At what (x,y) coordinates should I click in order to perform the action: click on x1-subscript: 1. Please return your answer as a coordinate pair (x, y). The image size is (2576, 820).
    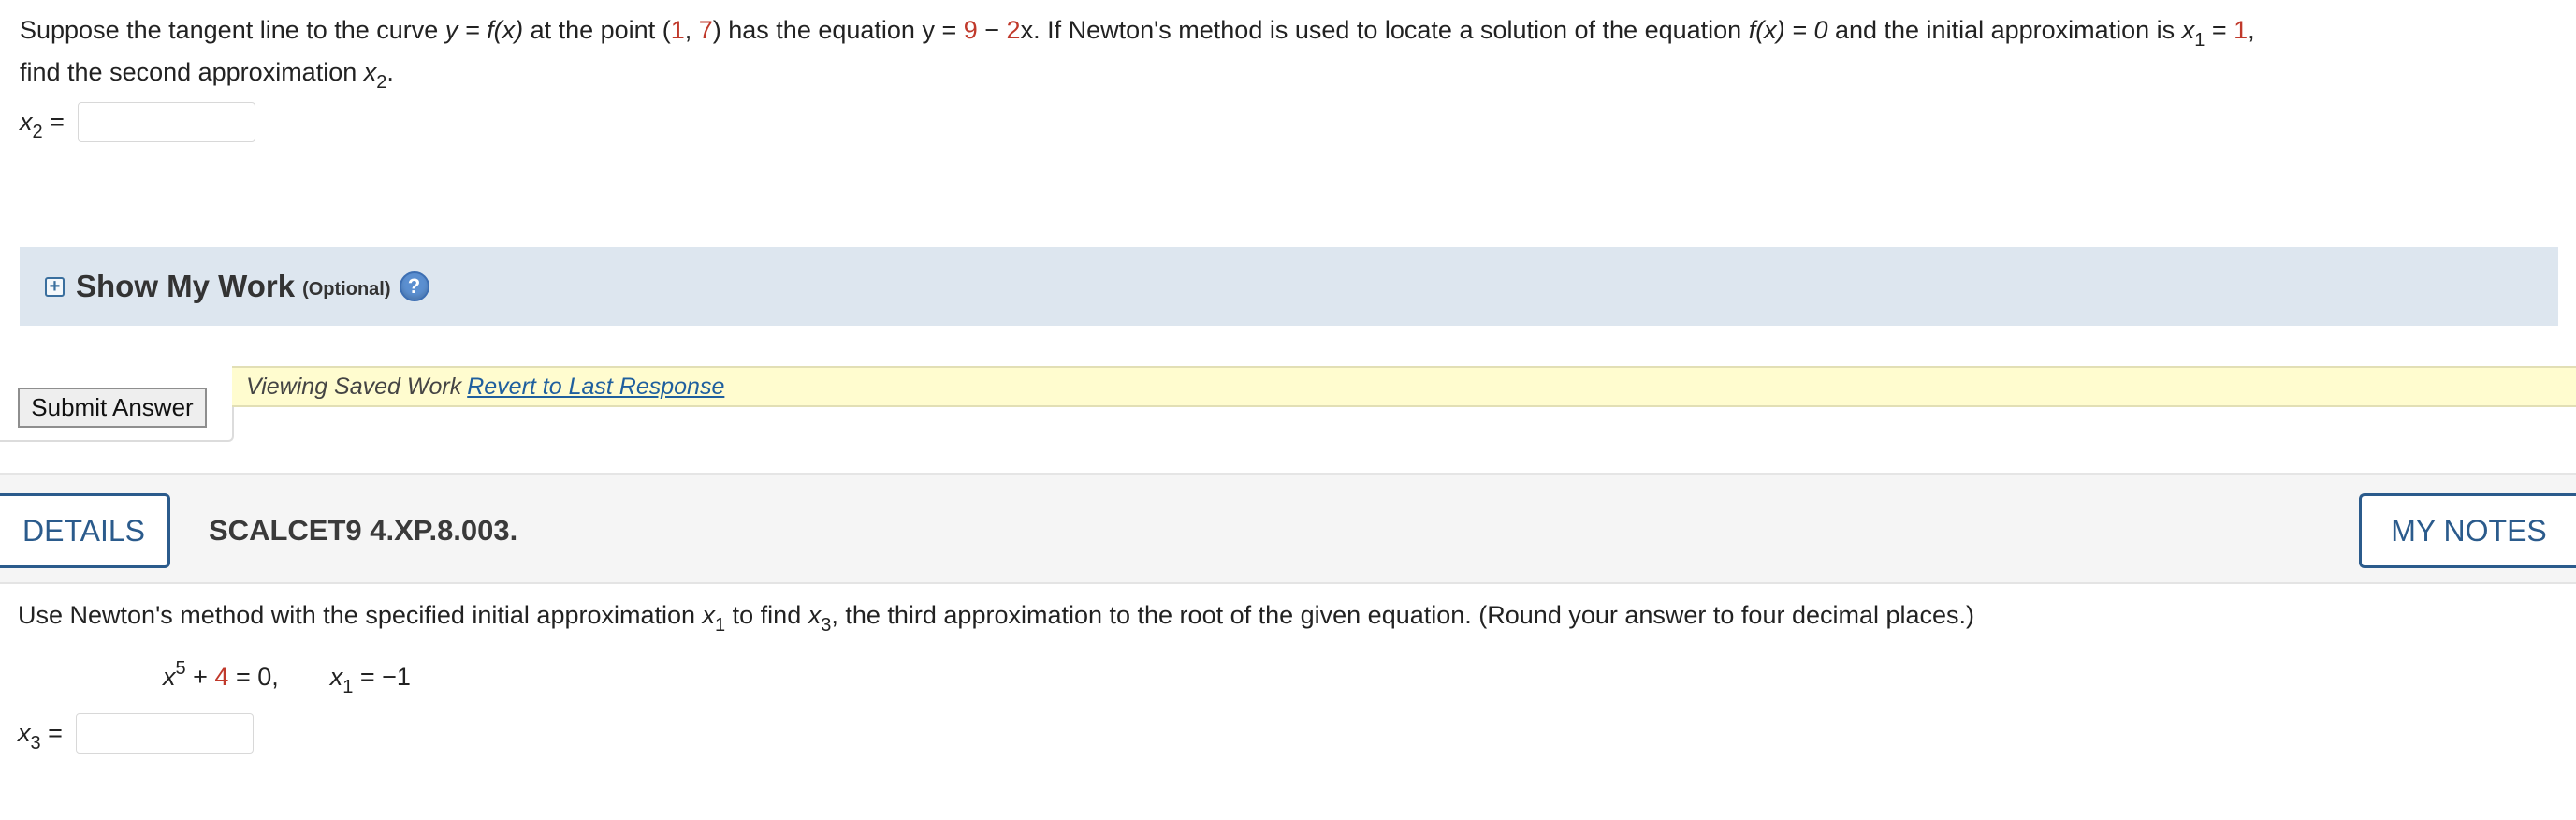
    Looking at the image, I should click on (2199, 40).